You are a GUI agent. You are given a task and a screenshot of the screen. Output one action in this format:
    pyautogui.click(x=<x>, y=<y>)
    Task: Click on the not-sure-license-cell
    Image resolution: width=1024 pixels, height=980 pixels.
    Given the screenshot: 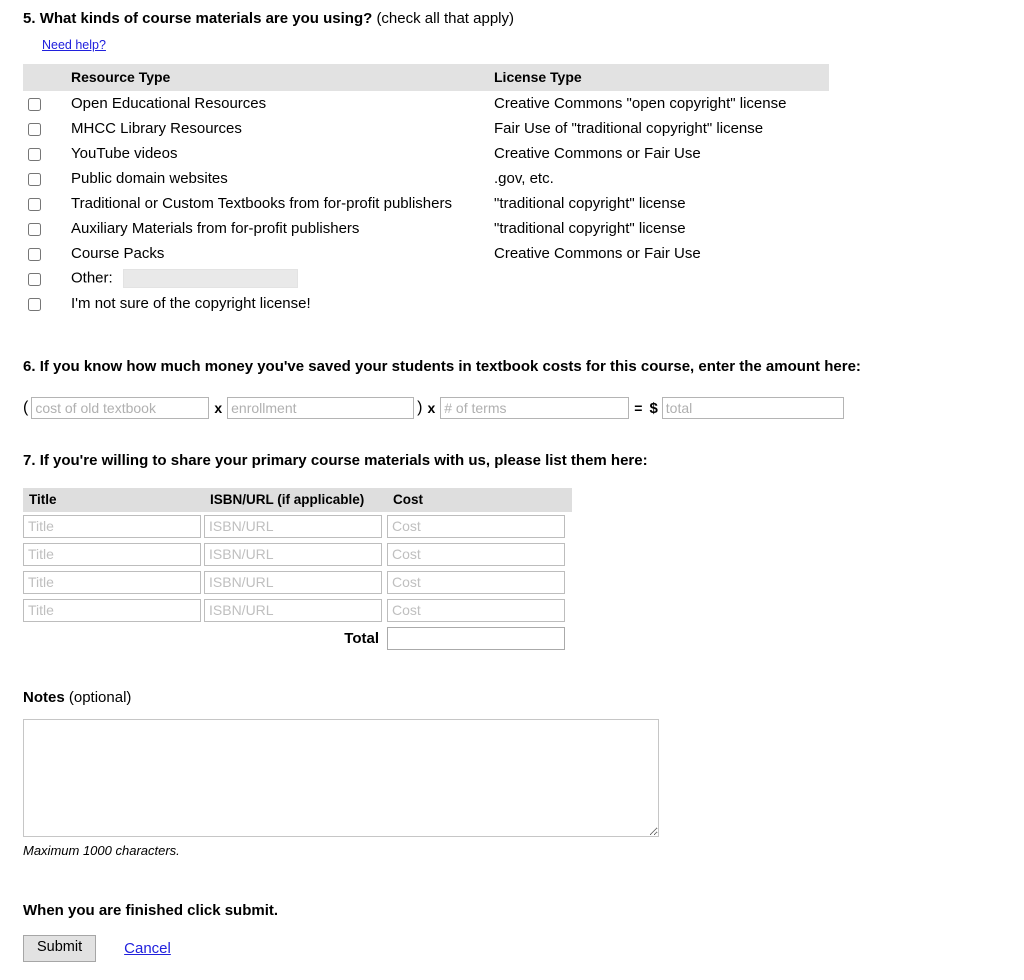 What is the action you would take?
    pyautogui.click(x=659, y=303)
    